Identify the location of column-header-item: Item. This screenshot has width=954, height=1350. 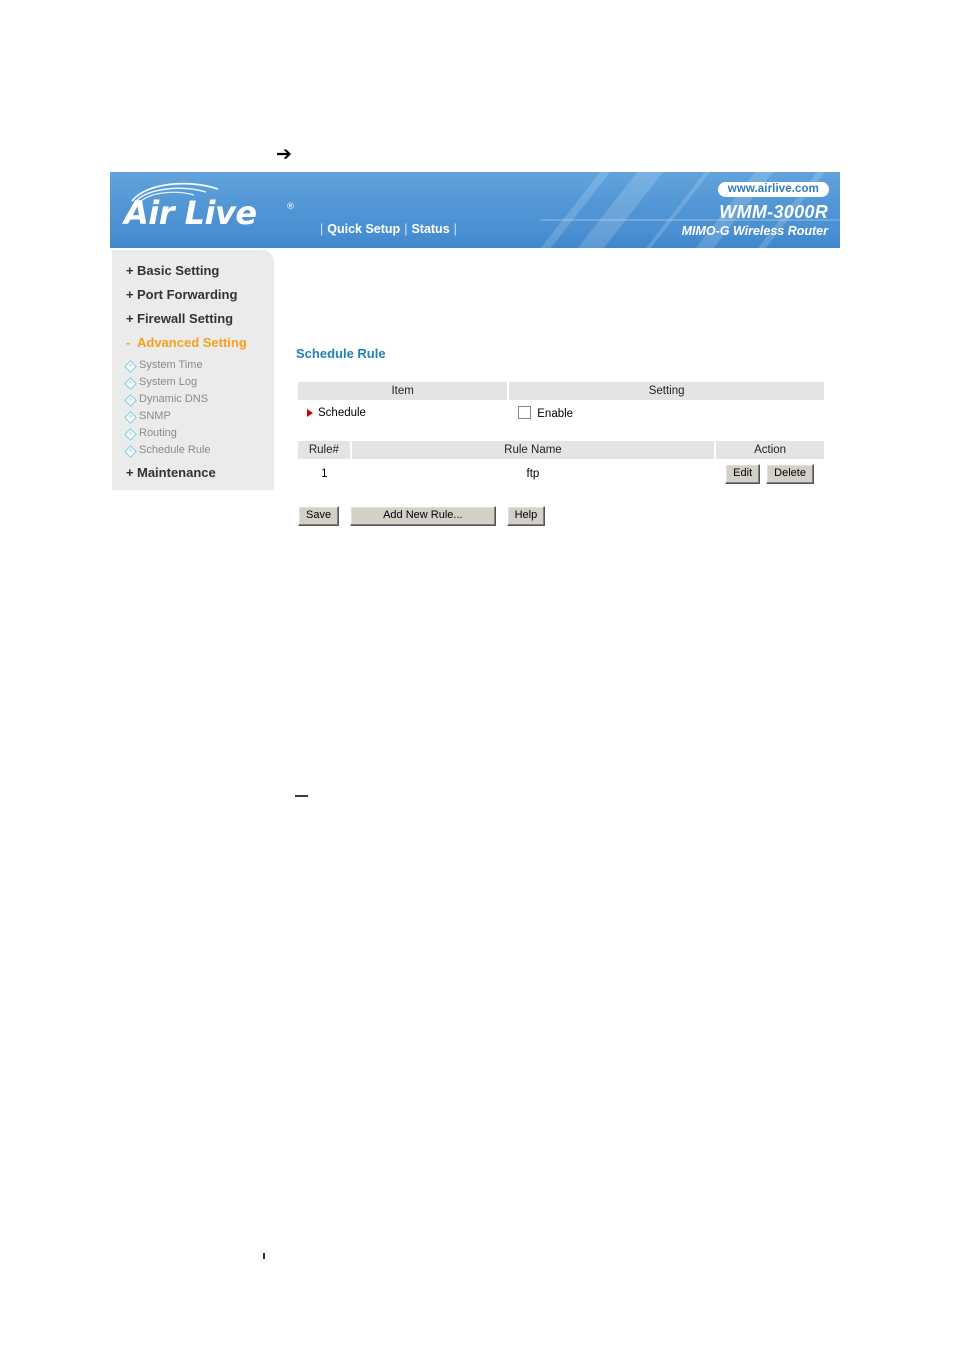
(404, 392).